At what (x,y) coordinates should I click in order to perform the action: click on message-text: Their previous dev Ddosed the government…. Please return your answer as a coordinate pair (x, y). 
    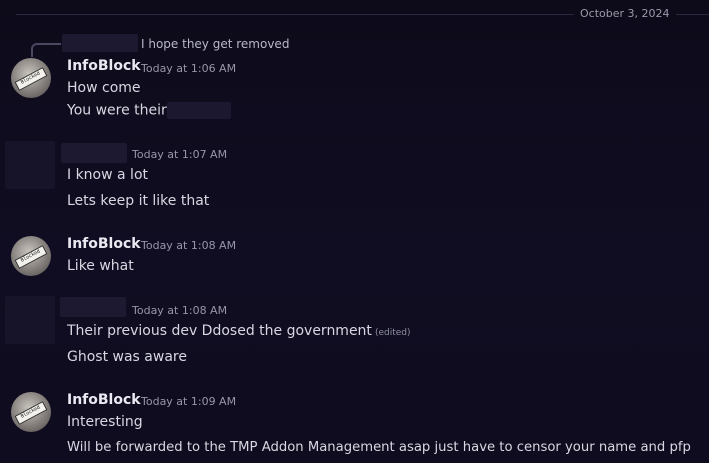
    Looking at the image, I should click on (239, 331).